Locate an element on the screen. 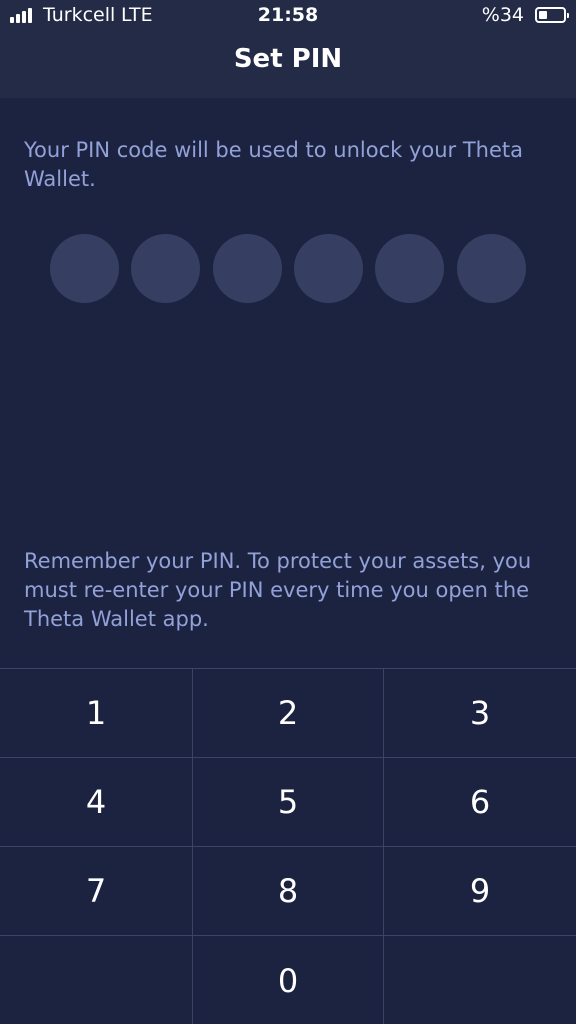 This screenshot has width=576, height=1024. battery-level is located at coordinates (543, 15).